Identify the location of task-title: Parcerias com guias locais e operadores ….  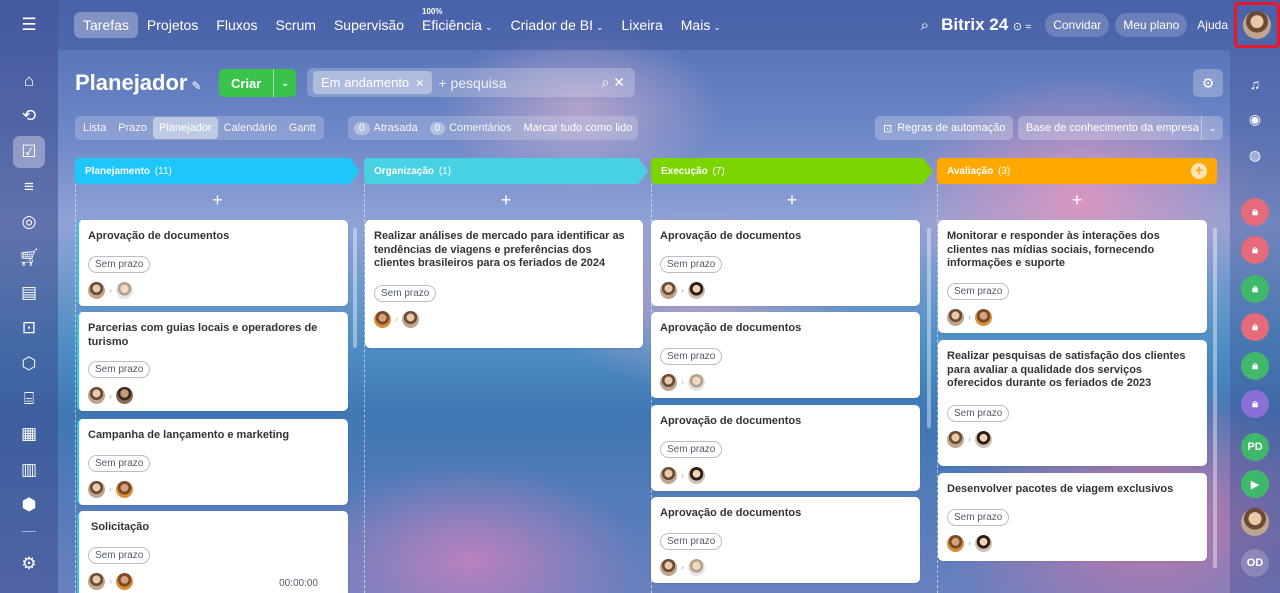
(213, 335).